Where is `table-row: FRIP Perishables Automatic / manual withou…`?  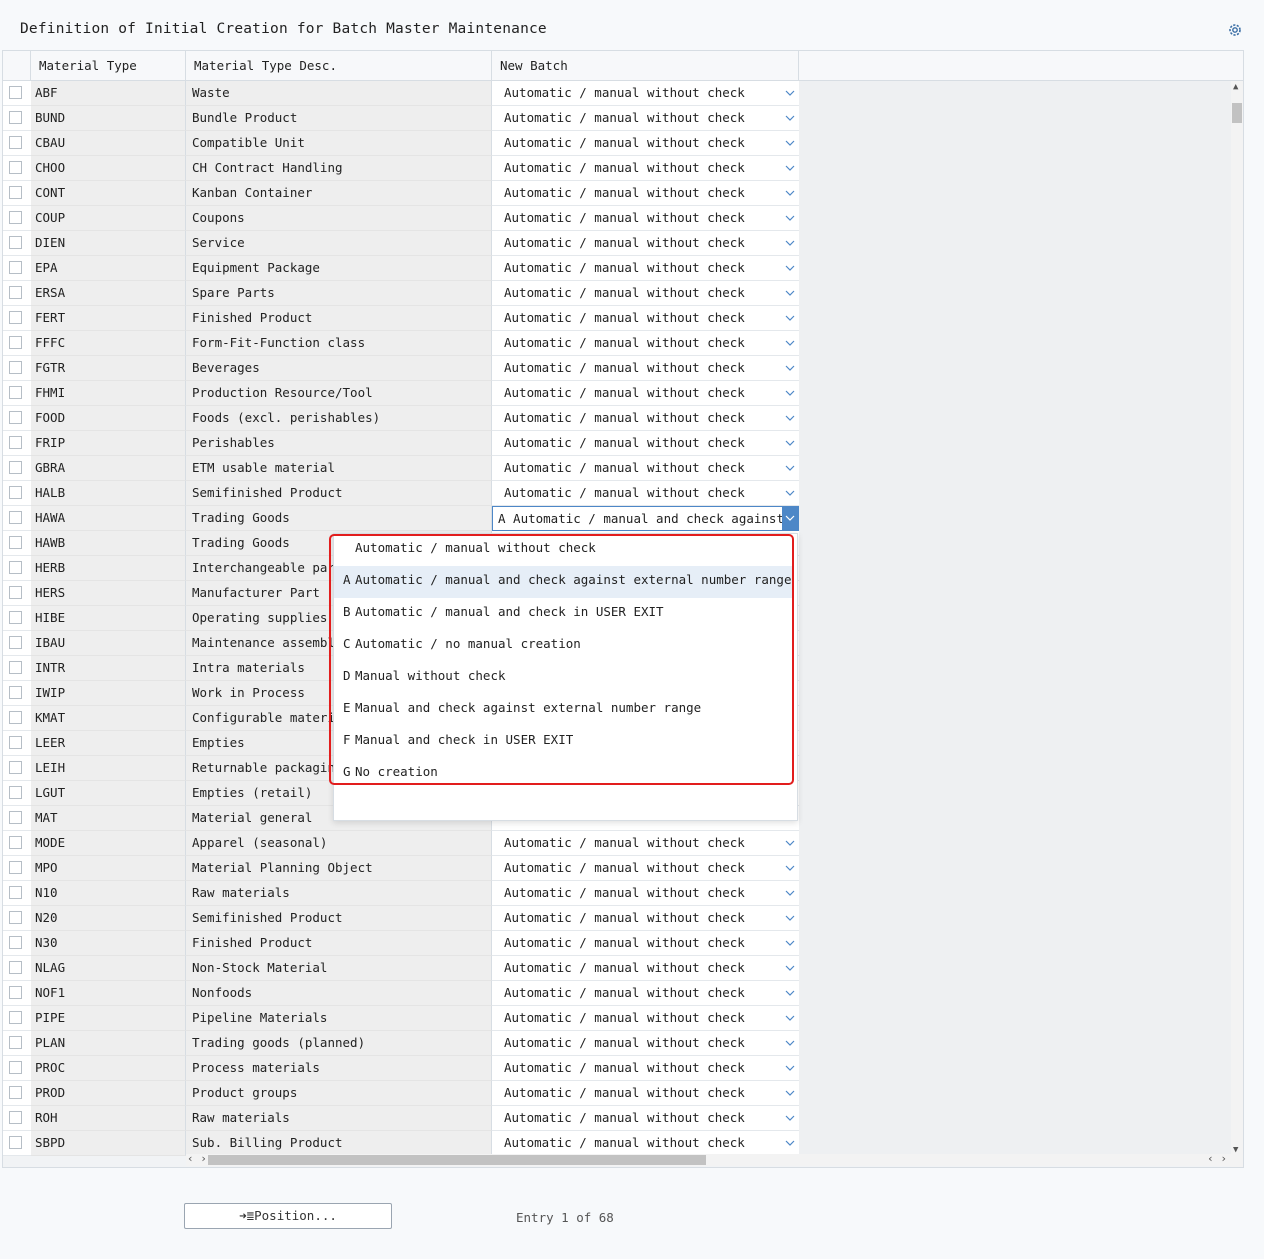
table-row: FRIP Perishables Automatic / manual withou… is located at coordinates (623, 443).